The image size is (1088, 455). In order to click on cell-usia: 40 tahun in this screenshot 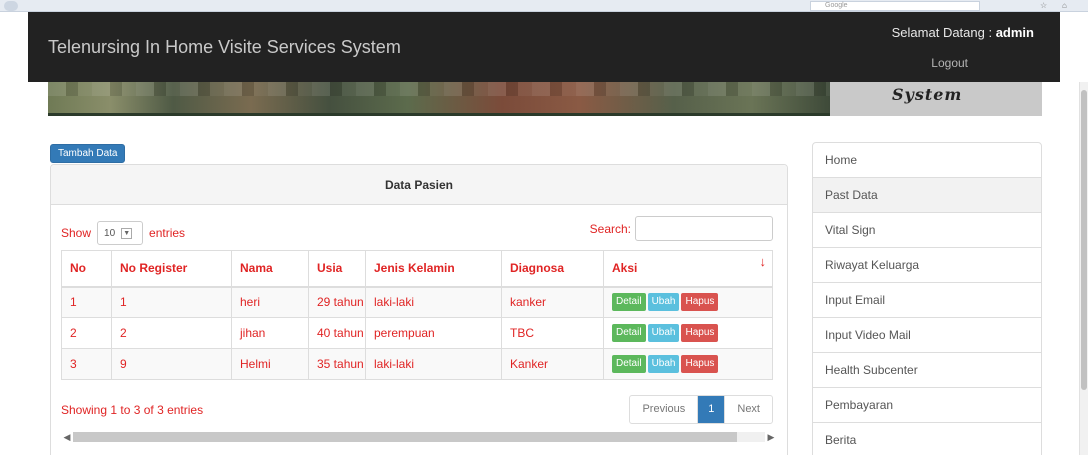, I will do `click(337, 333)`.